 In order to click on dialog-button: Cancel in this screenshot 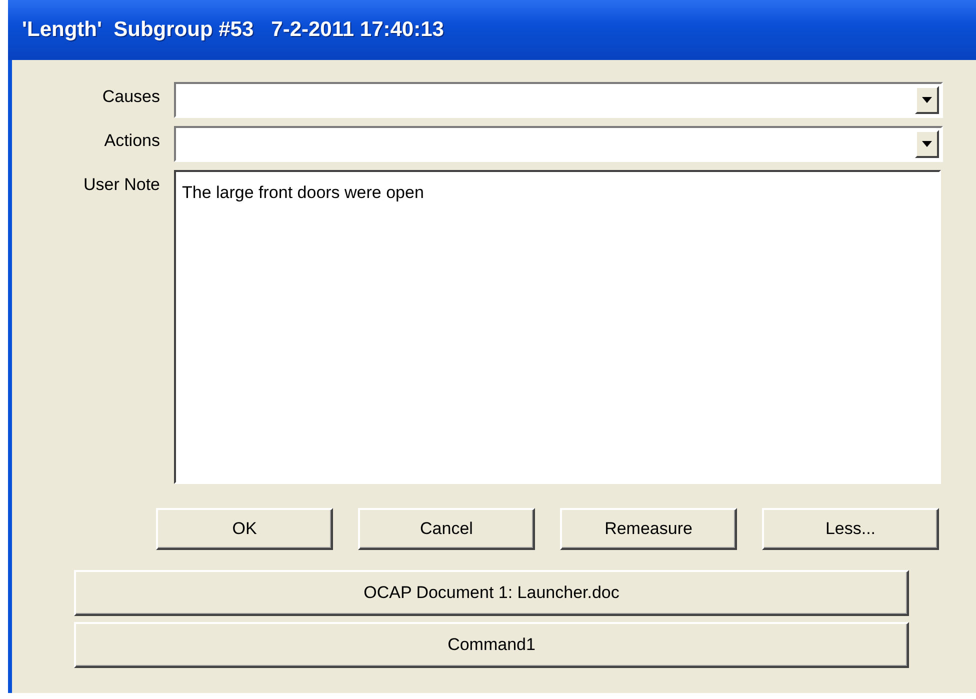, I will do `click(446, 529)`.